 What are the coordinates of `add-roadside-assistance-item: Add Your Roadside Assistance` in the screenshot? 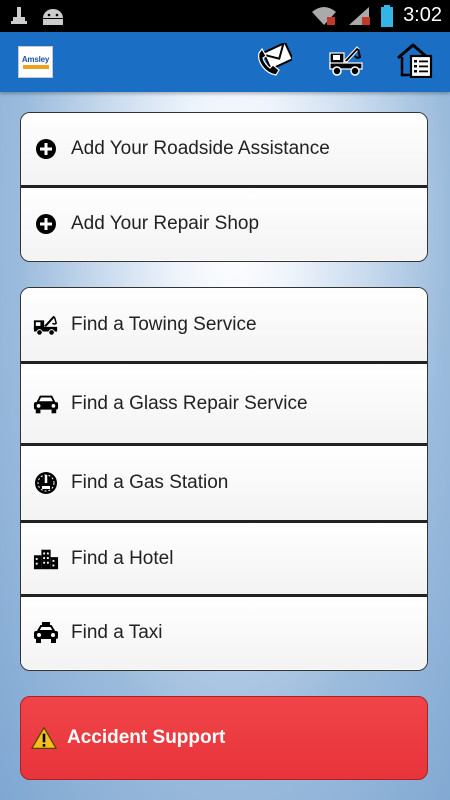 It's located at (224, 150).